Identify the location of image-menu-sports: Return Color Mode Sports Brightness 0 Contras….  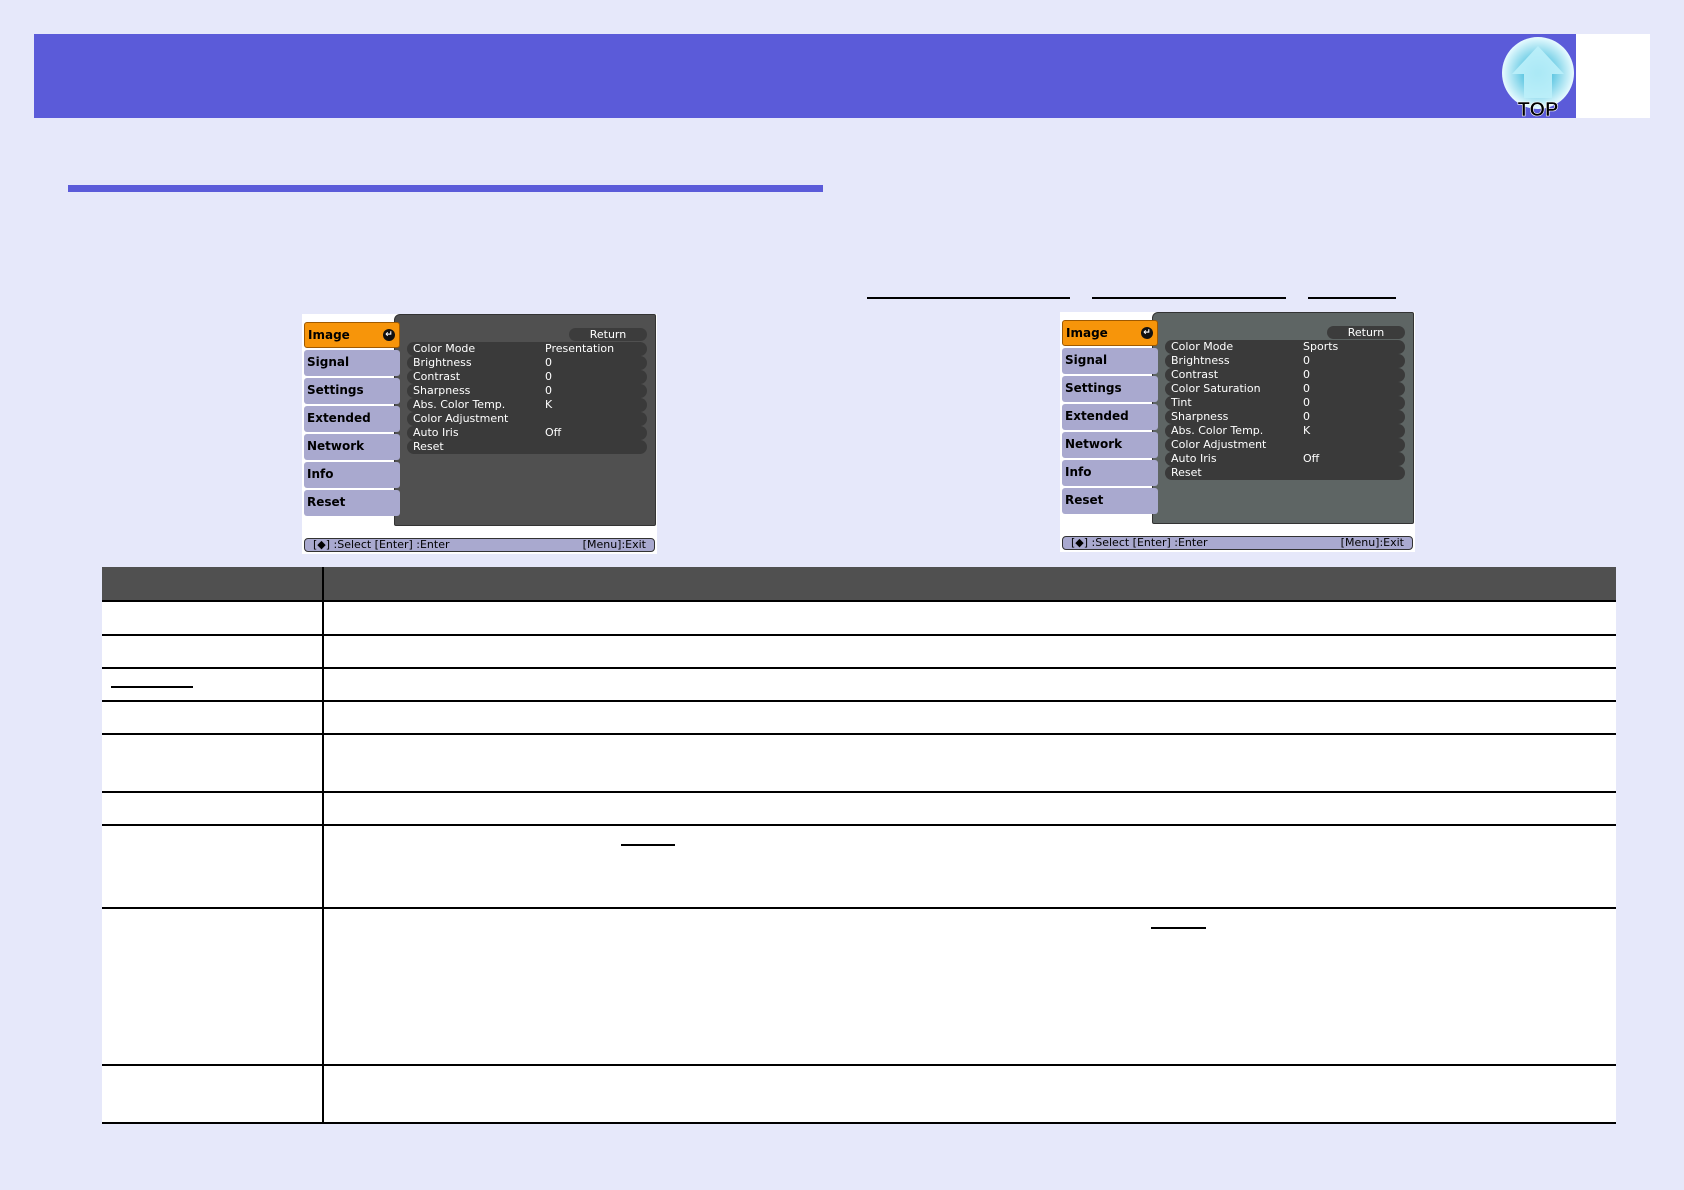
(1237, 432).